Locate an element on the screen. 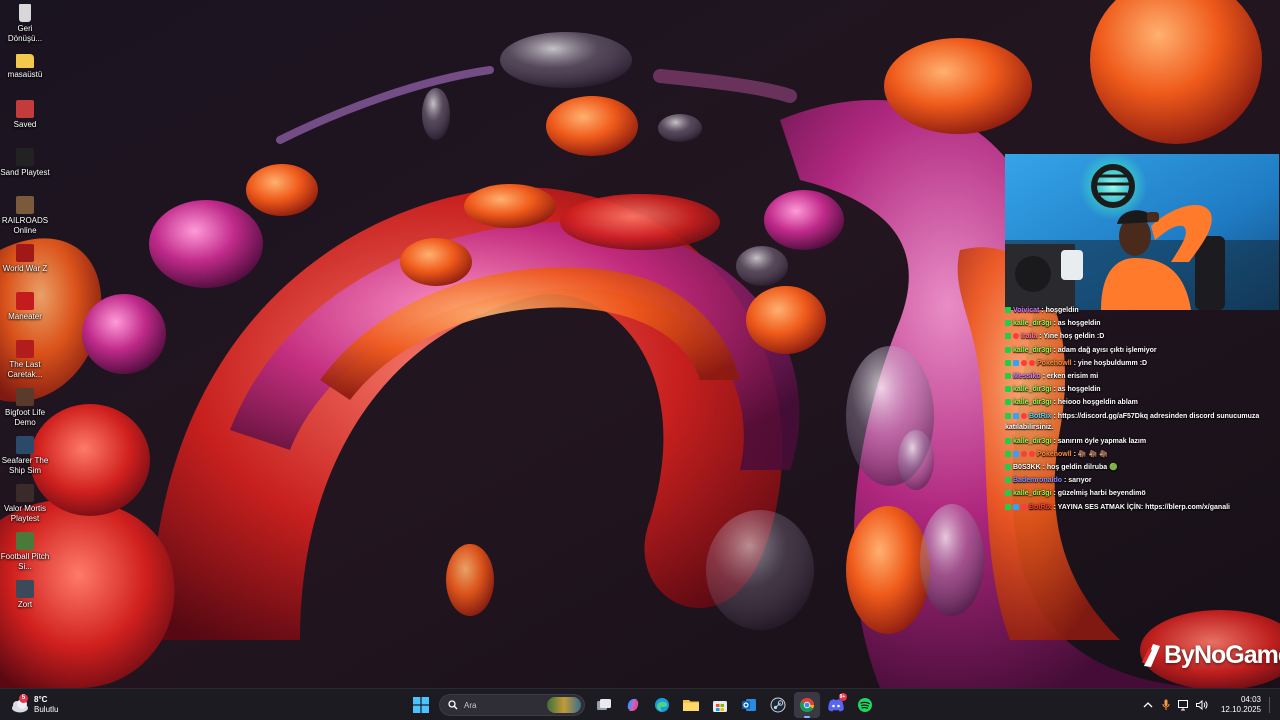 The image size is (1280, 720). file-explorer-button is located at coordinates (691, 705).